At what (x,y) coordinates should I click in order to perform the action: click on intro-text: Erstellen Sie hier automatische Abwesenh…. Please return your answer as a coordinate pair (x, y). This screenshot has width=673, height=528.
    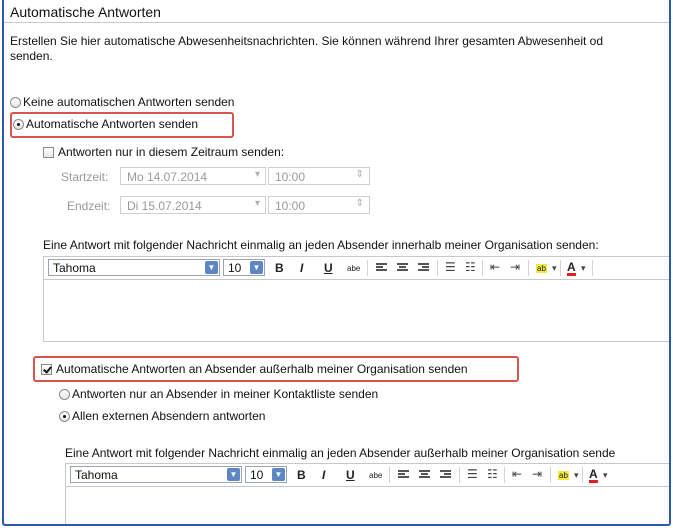
    Looking at the image, I should click on (339, 49).